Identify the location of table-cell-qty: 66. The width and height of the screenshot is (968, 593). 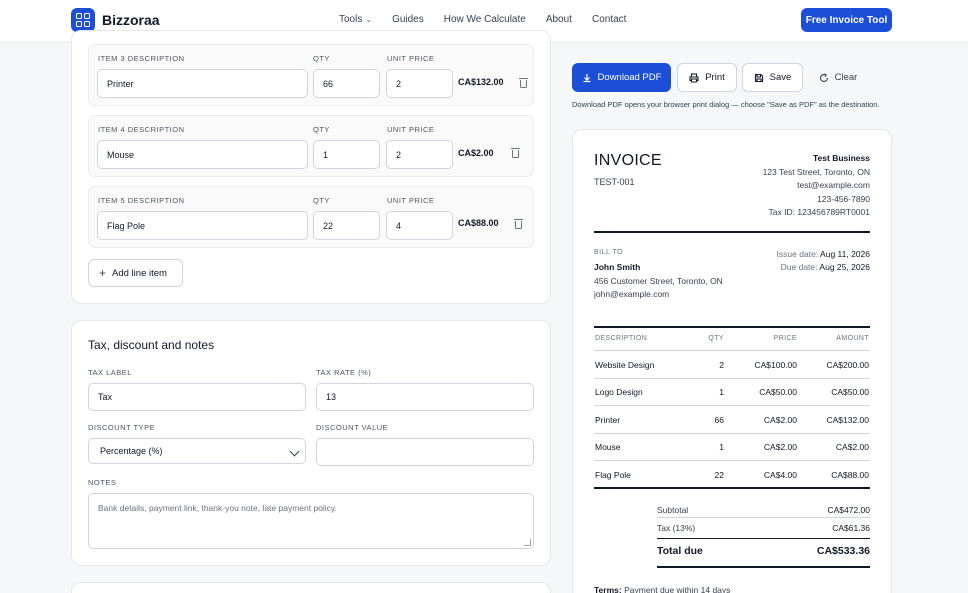
(719, 420).